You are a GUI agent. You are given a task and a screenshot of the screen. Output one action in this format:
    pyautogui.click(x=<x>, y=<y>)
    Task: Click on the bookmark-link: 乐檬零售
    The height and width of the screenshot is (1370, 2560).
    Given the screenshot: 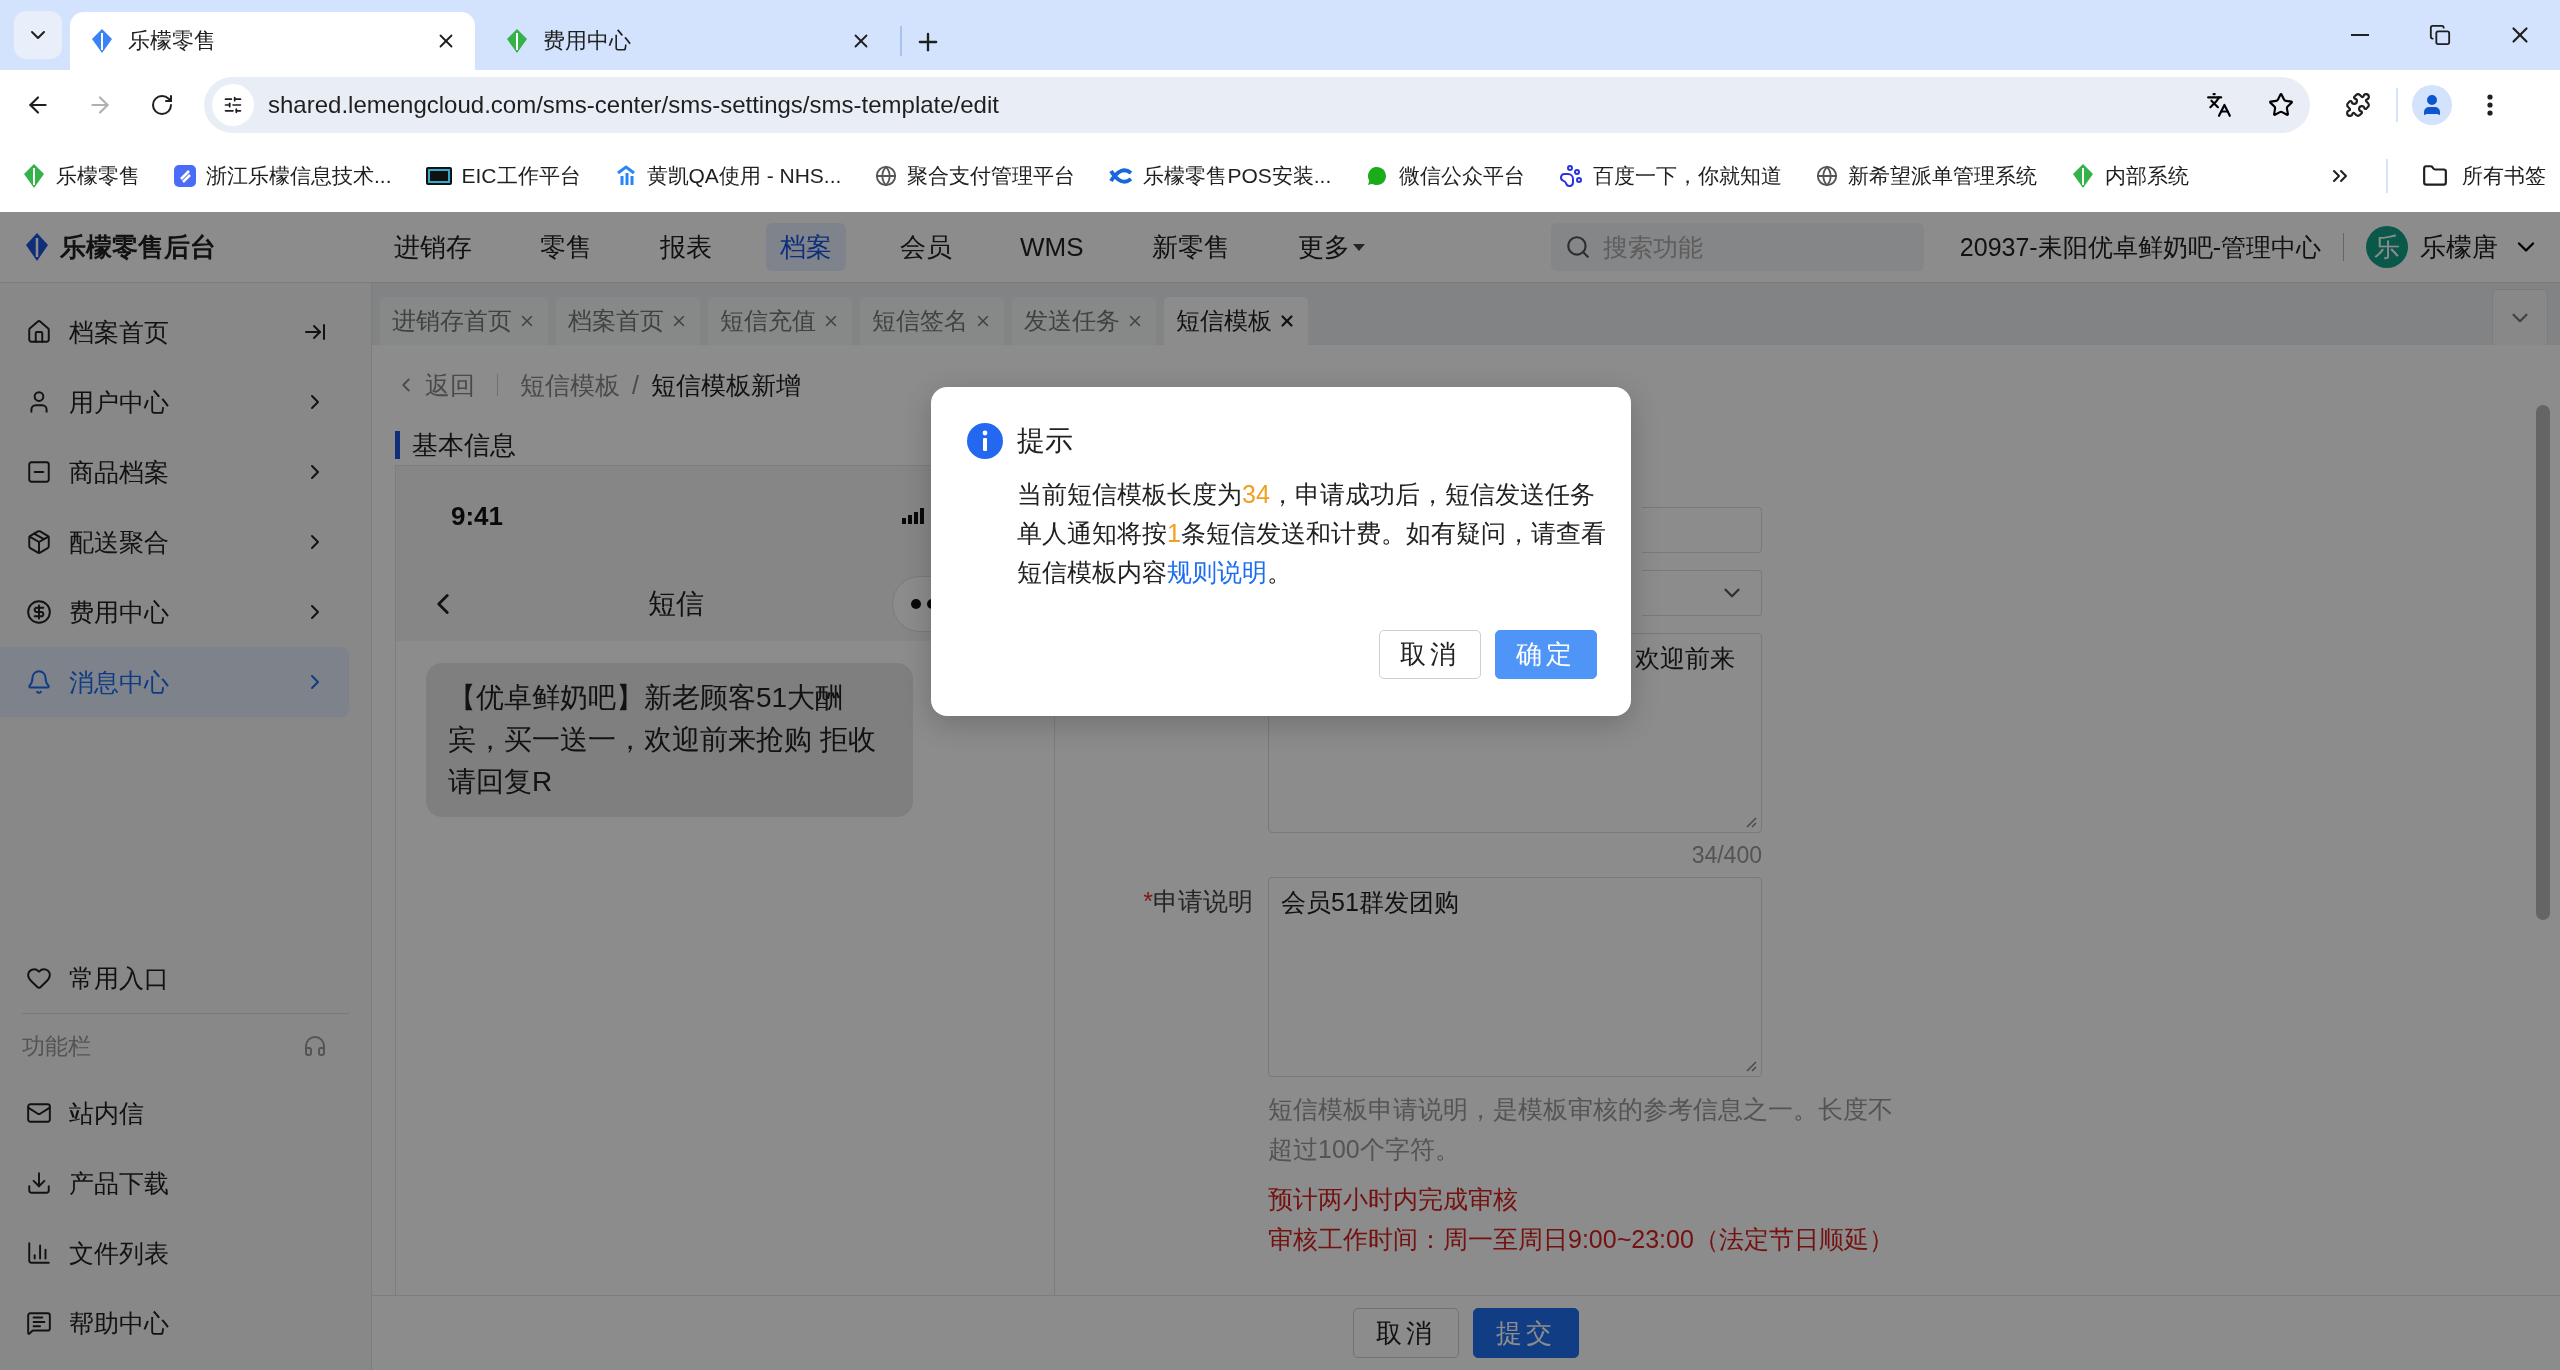 What is the action you would take?
    pyautogui.click(x=81, y=176)
    